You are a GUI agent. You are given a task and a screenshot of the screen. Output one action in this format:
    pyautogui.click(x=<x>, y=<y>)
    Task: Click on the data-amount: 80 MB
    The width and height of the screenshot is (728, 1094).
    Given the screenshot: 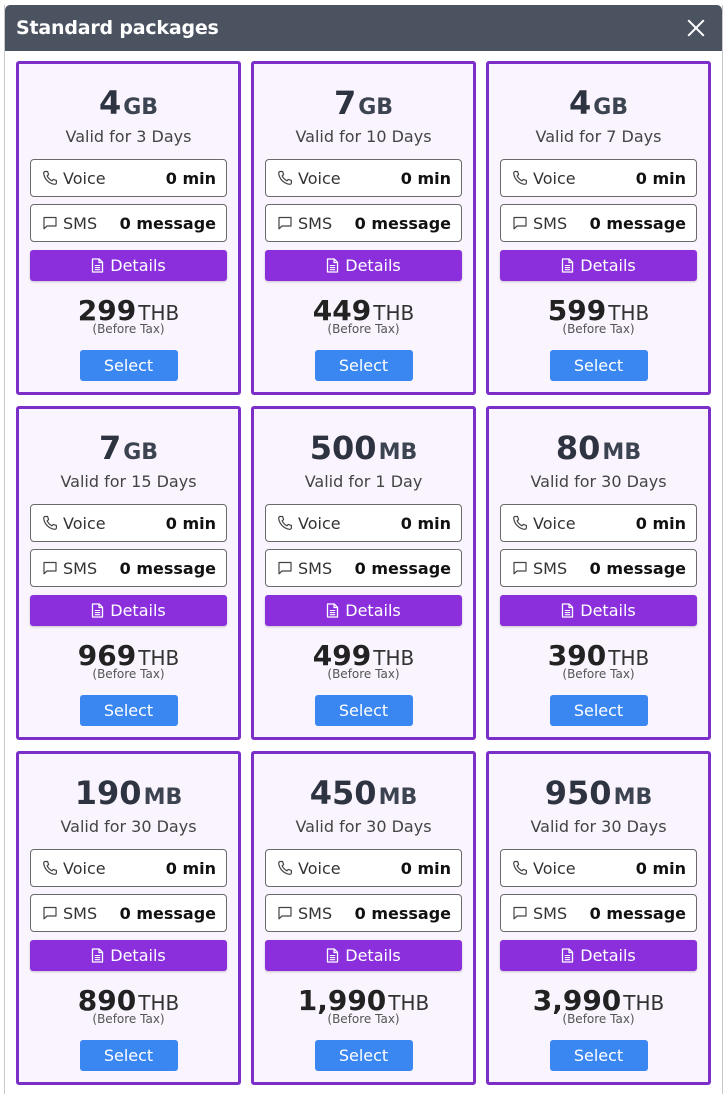 What is the action you would take?
    pyautogui.click(x=598, y=449)
    